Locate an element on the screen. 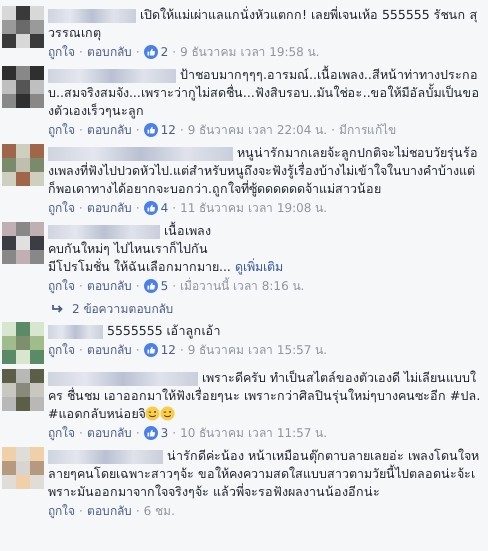 This screenshot has width=488, height=551. comment-text: คบกันใหม่ๆ ไปไหนเราก็ไปกัน is located at coordinates (128, 248).